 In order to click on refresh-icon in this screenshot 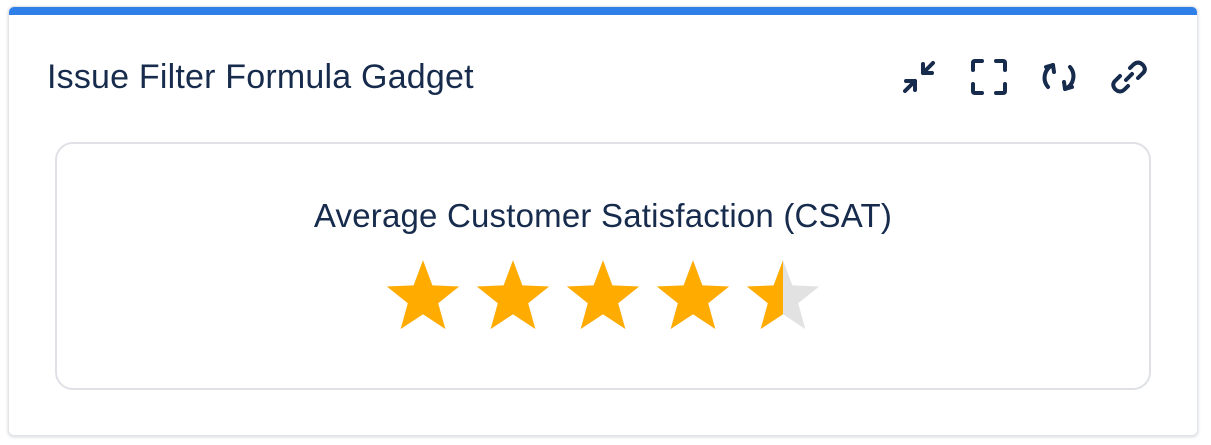, I will do `click(1059, 77)`.